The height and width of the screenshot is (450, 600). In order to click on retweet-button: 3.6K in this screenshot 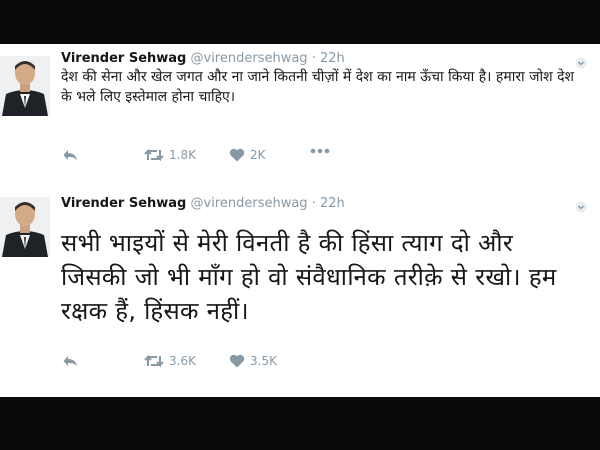, I will do `click(170, 361)`.